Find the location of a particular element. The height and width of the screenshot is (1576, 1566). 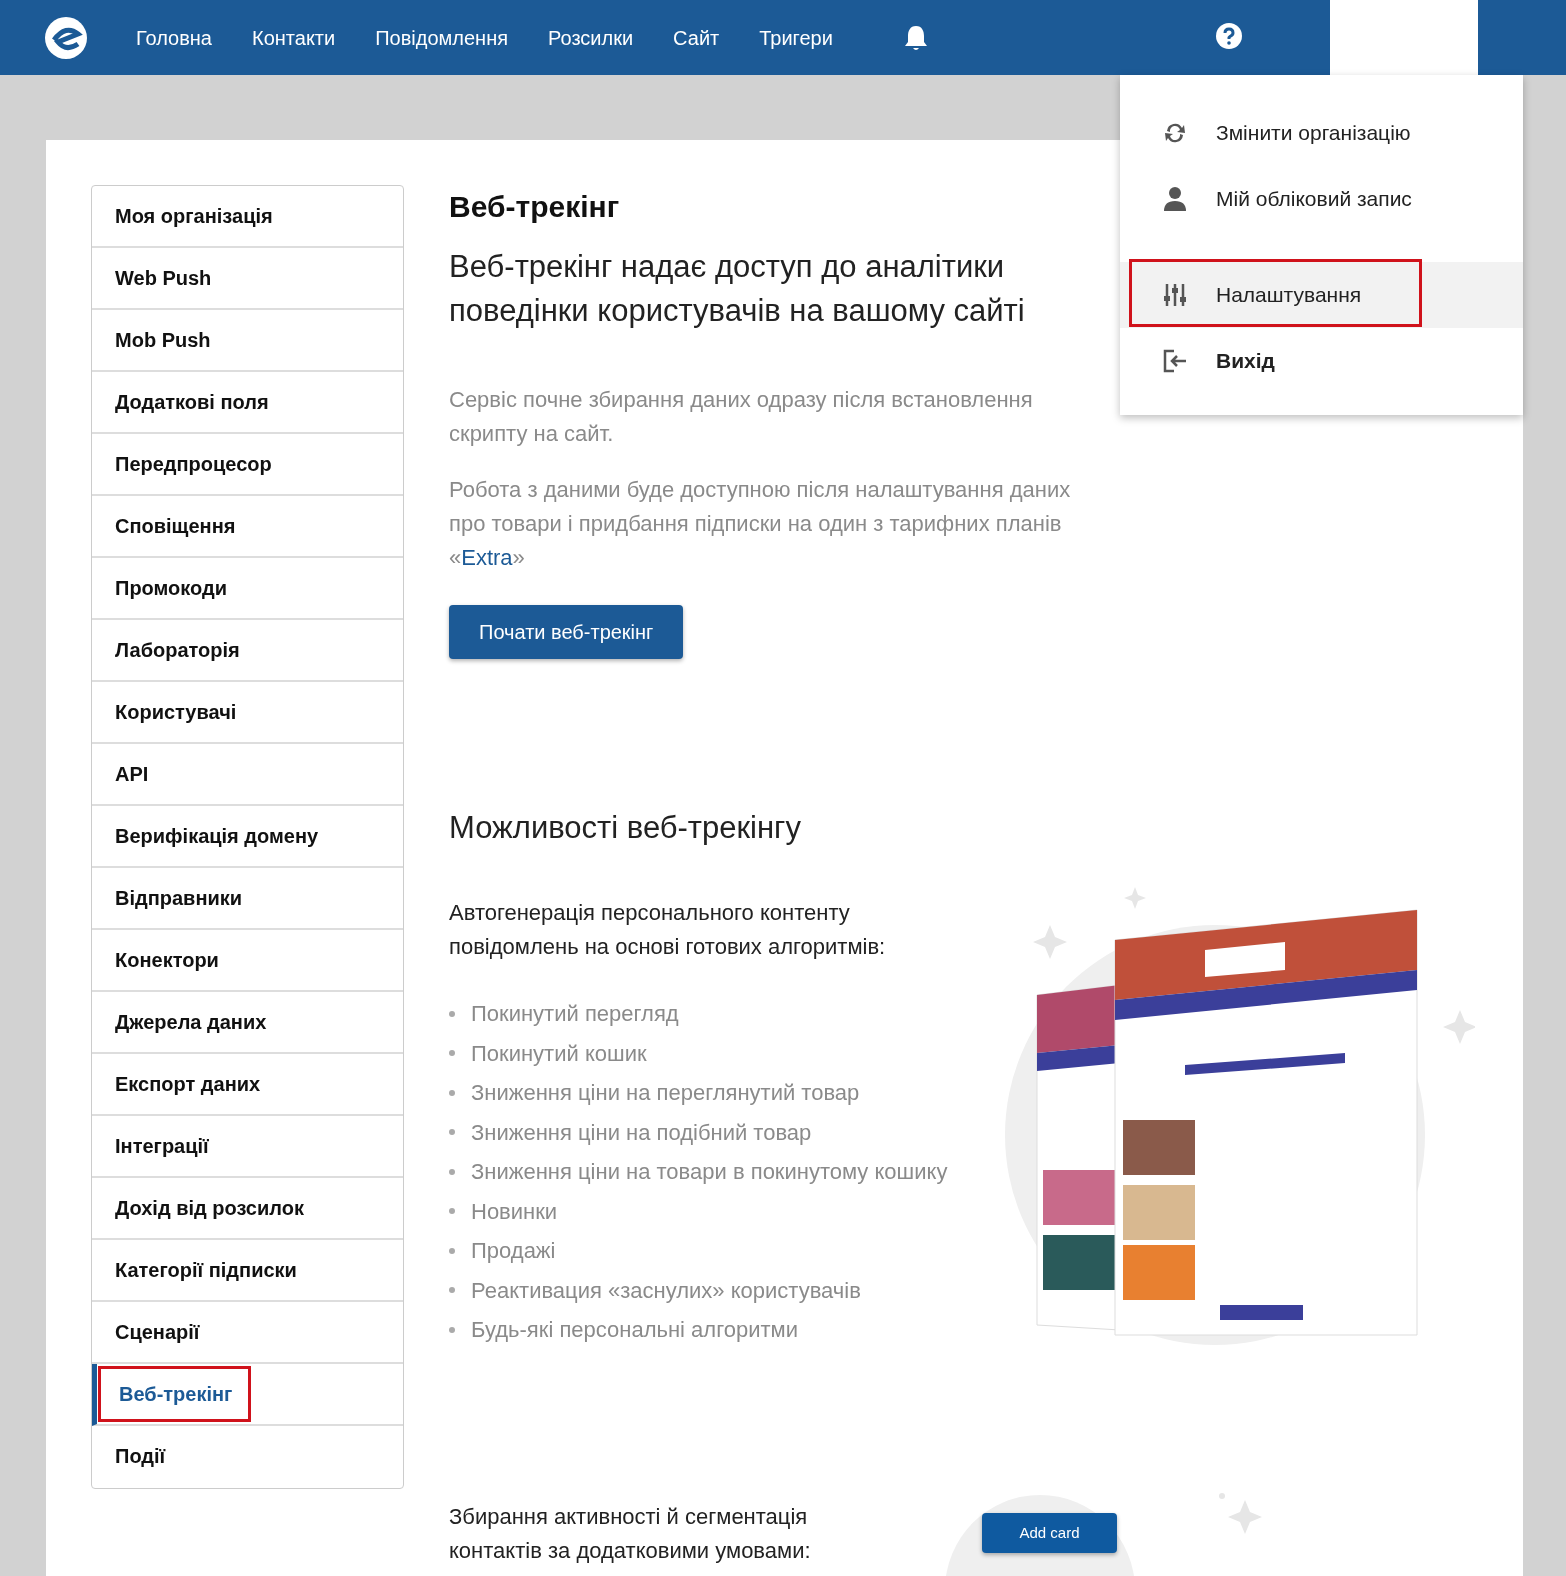

sidebar-item: Інтеграції is located at coordinates (247, 1147).